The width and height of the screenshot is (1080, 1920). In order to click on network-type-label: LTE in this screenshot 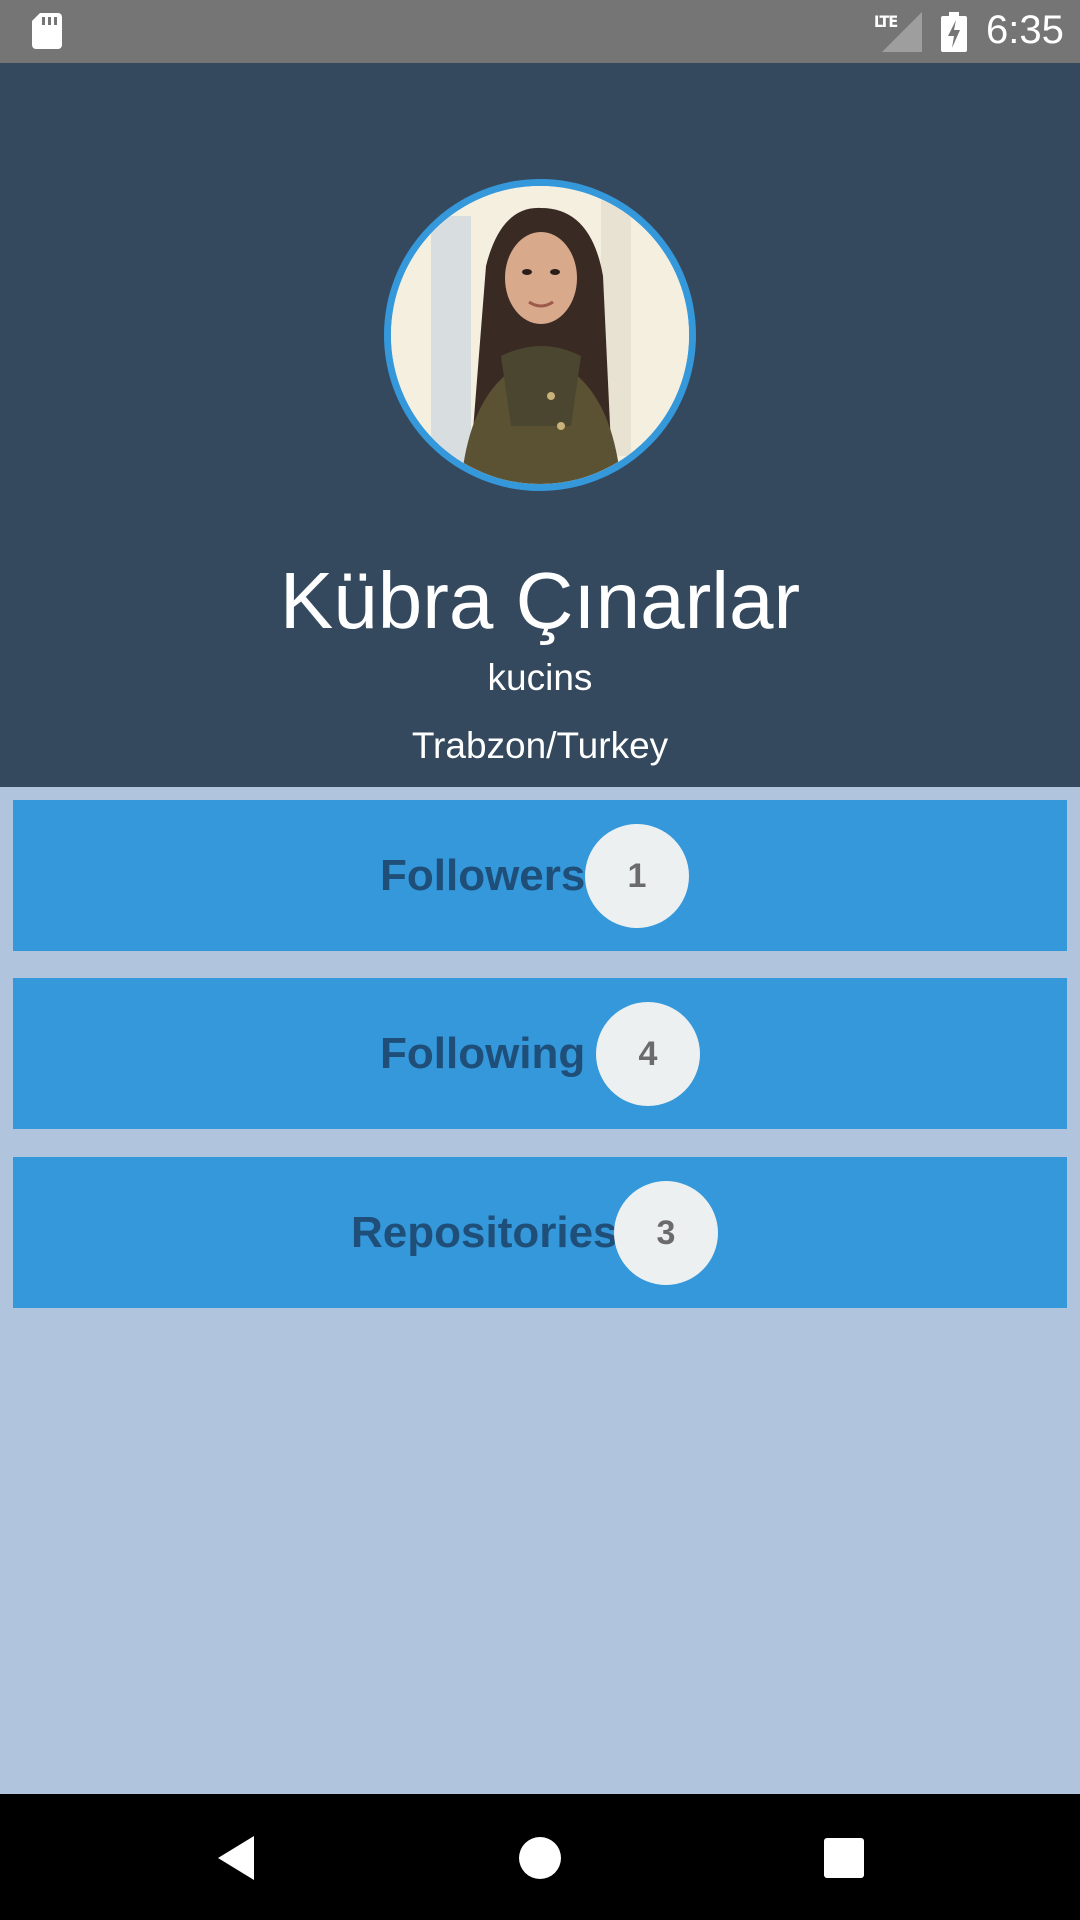, I will do `click(886, 21)`.